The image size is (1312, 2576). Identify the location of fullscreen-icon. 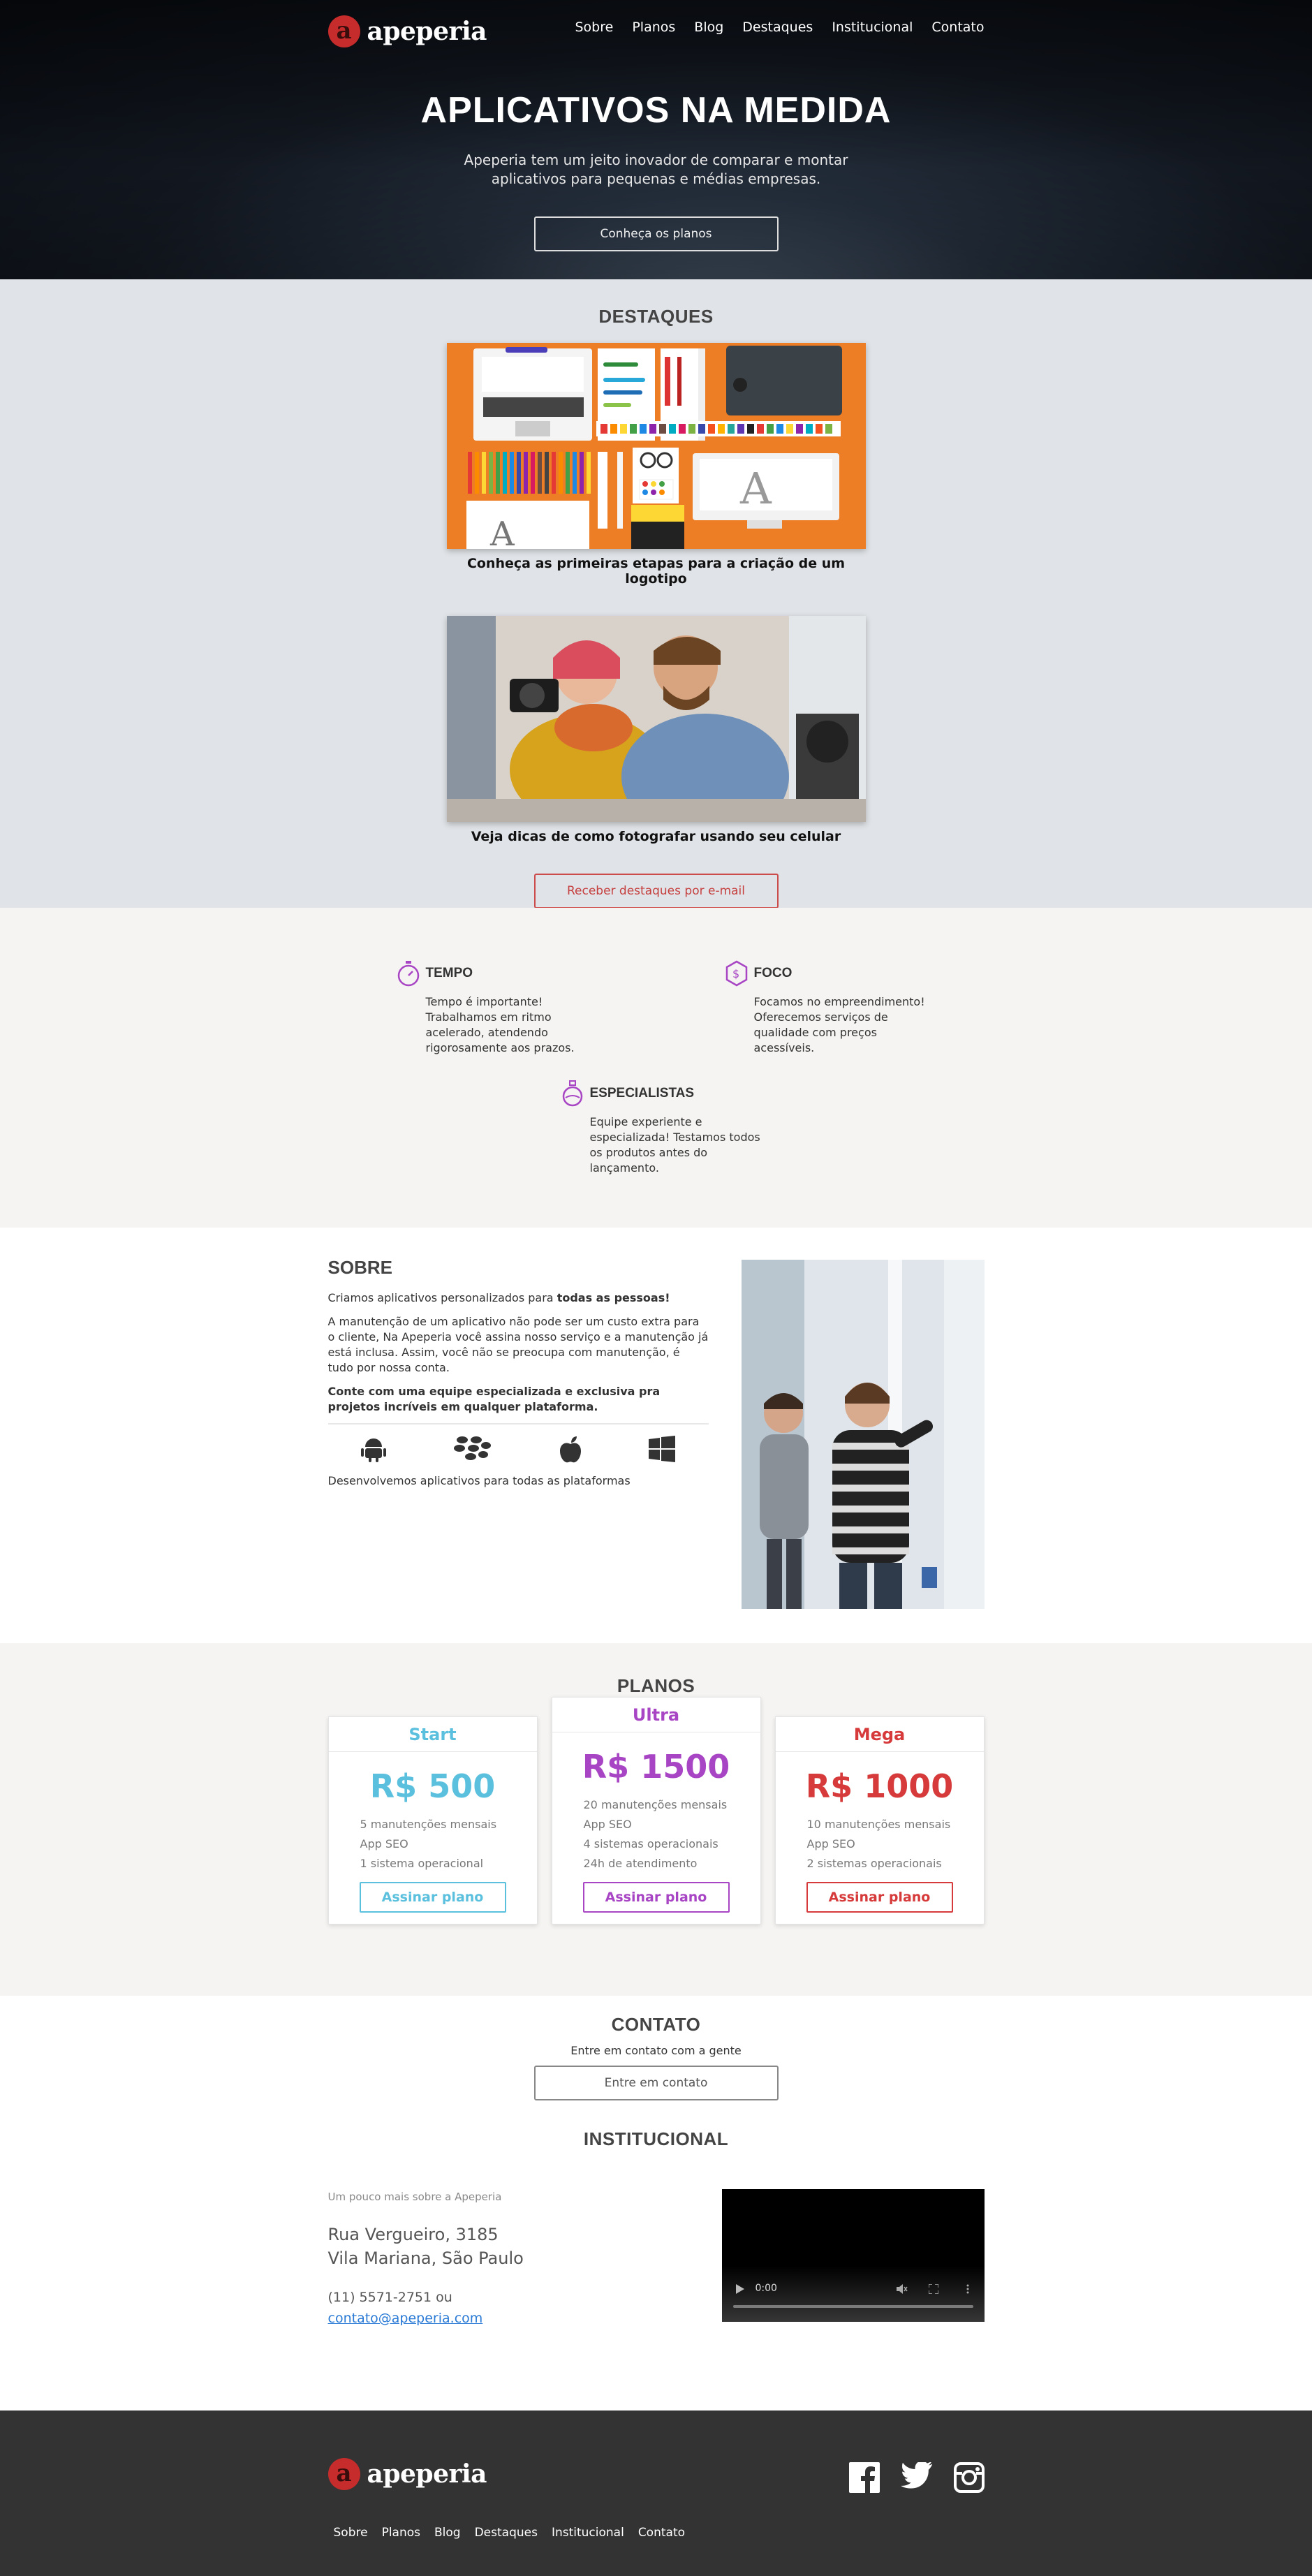
(933, 2289).